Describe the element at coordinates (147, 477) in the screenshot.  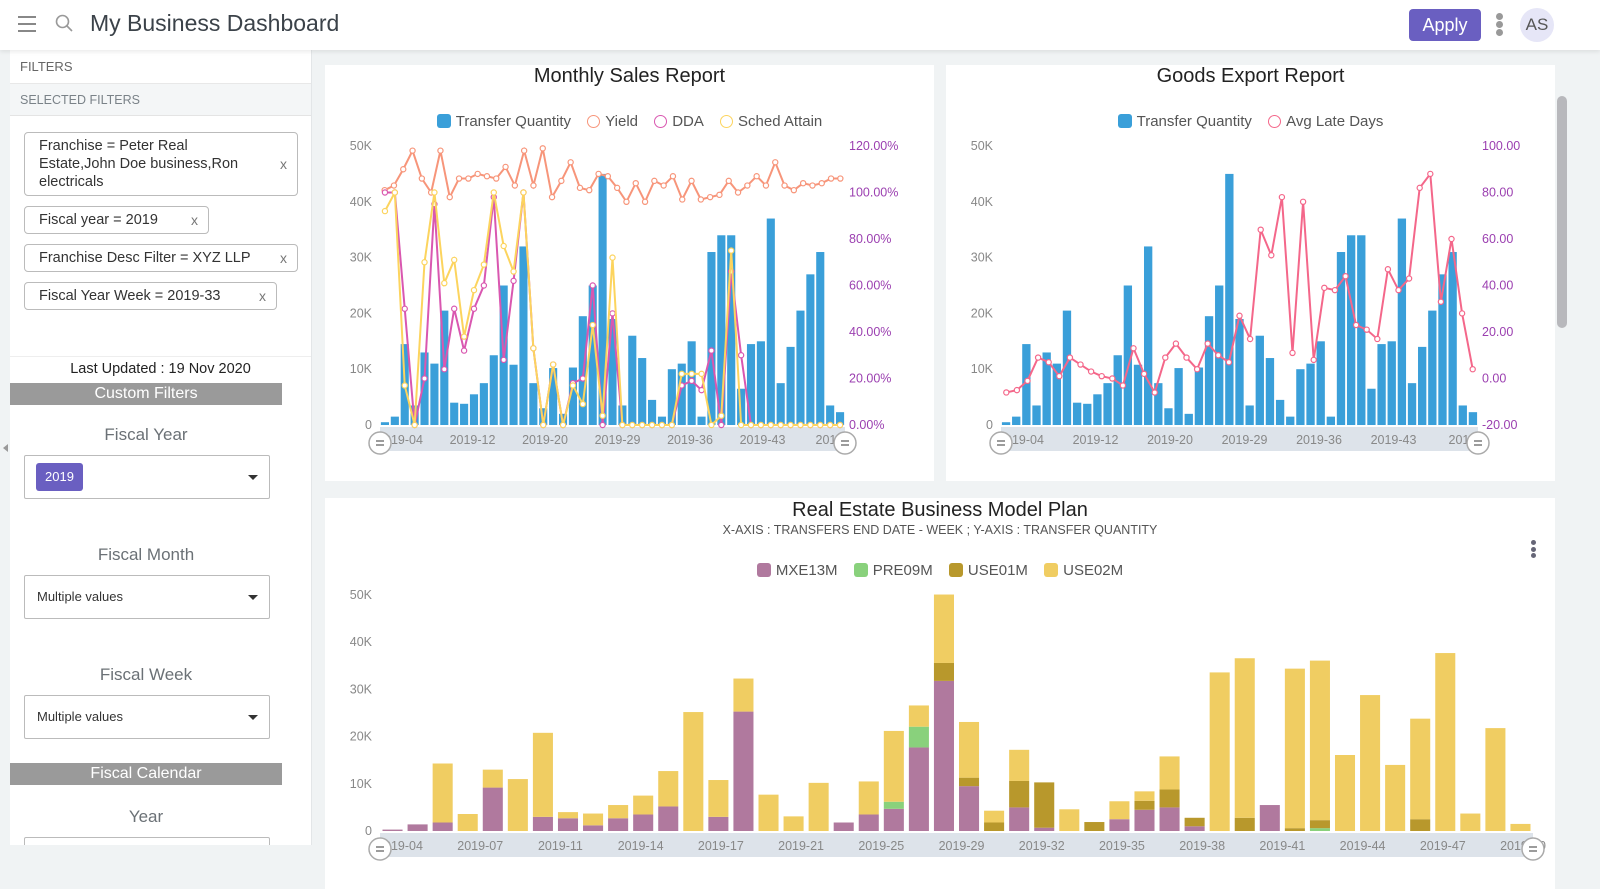
I see `fiscal-year-select: 2019` at that location.